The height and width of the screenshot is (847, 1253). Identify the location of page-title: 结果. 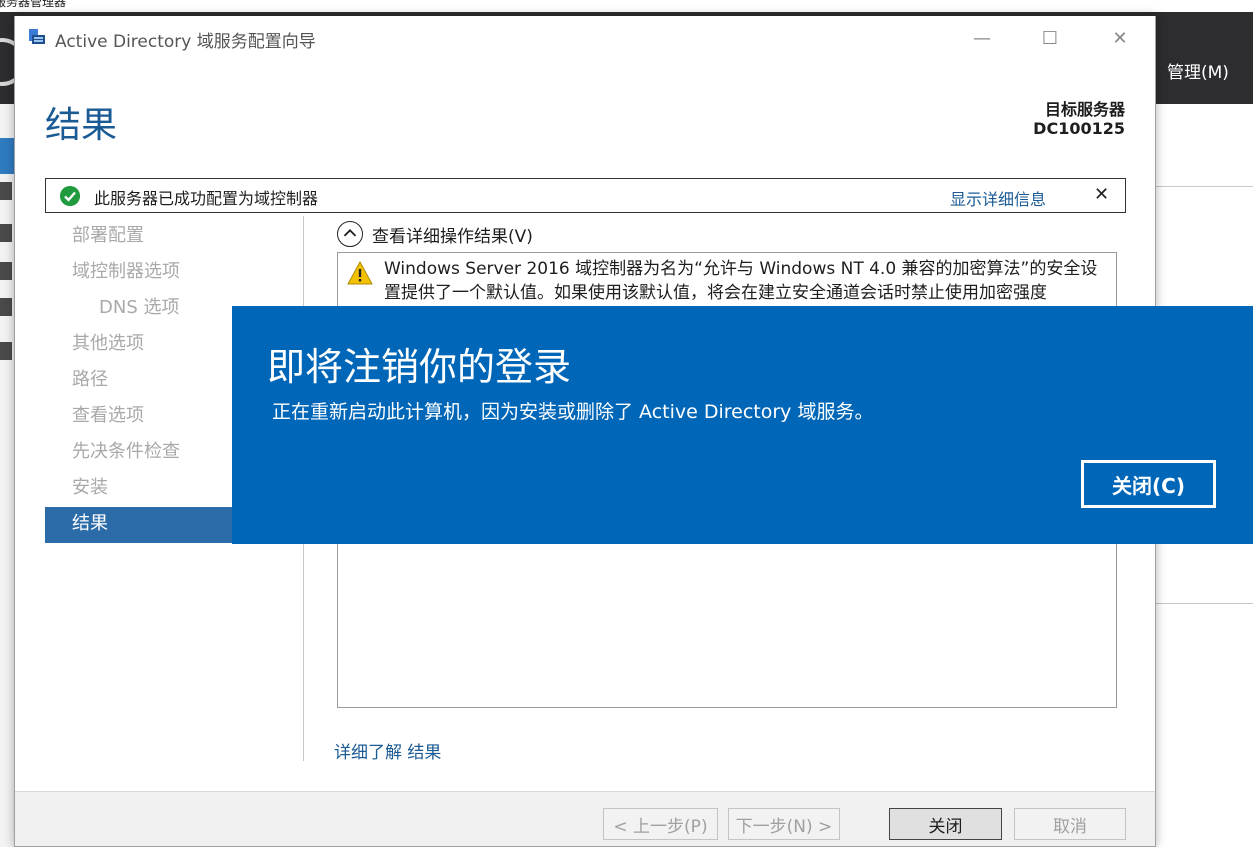
(81, 125).